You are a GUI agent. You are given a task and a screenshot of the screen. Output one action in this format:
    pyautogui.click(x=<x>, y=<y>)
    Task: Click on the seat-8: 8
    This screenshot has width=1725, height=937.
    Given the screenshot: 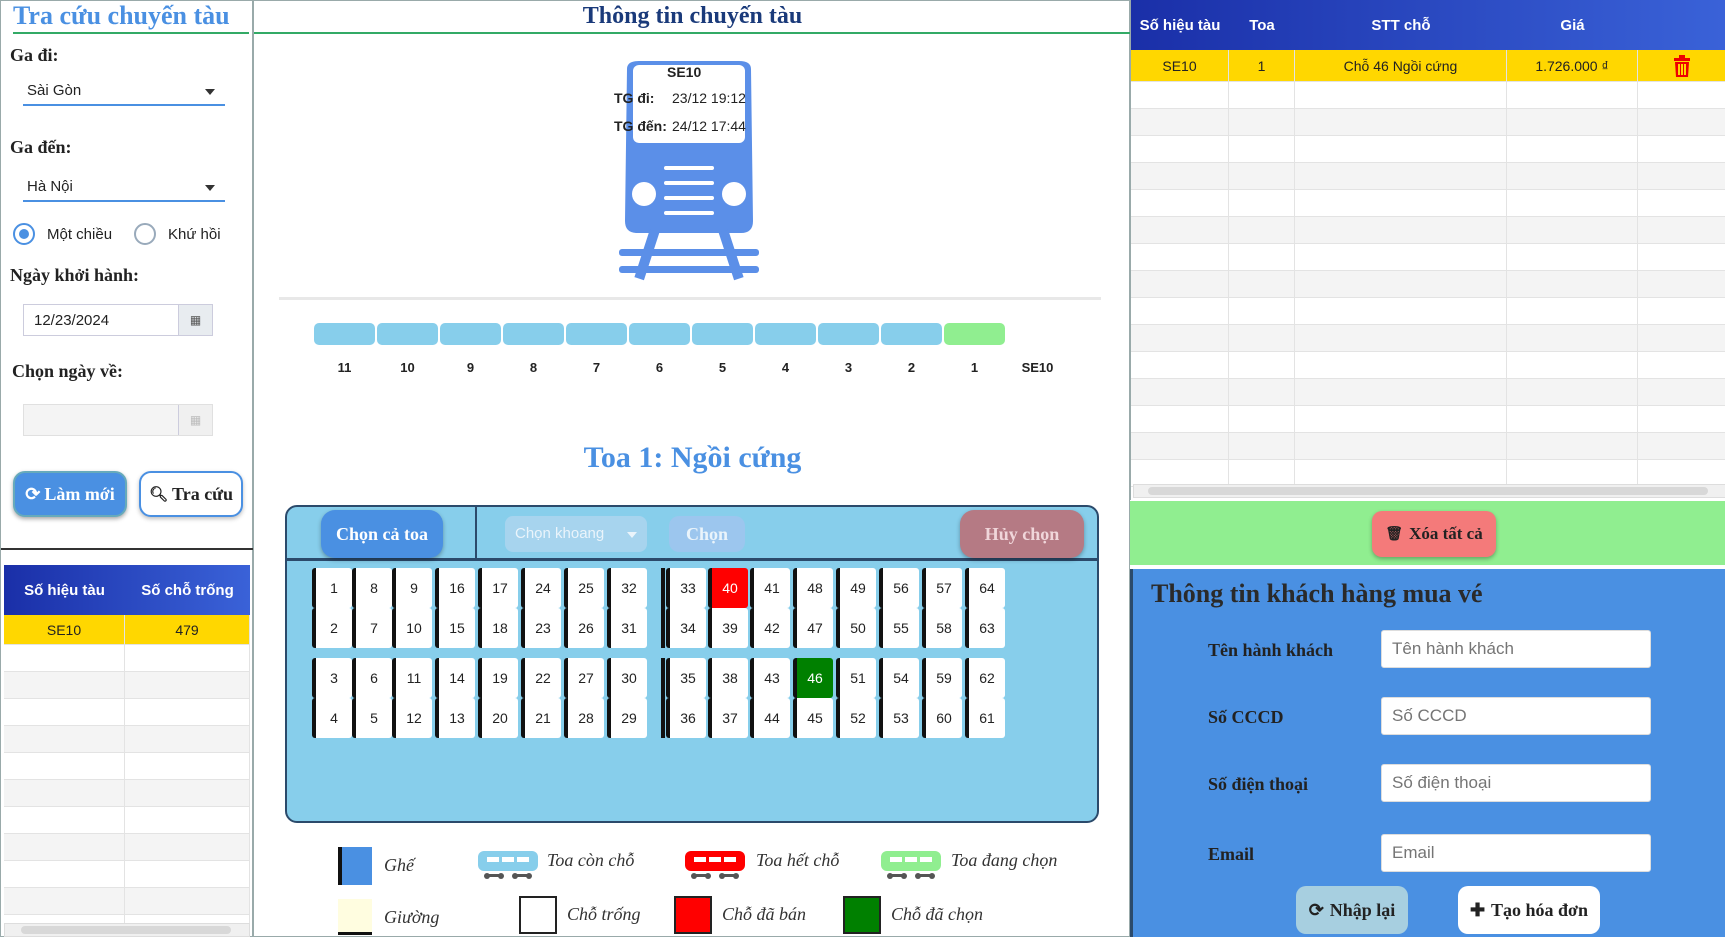 What is the action you would take?
    pyautogui.click(x=372, y=588)
    